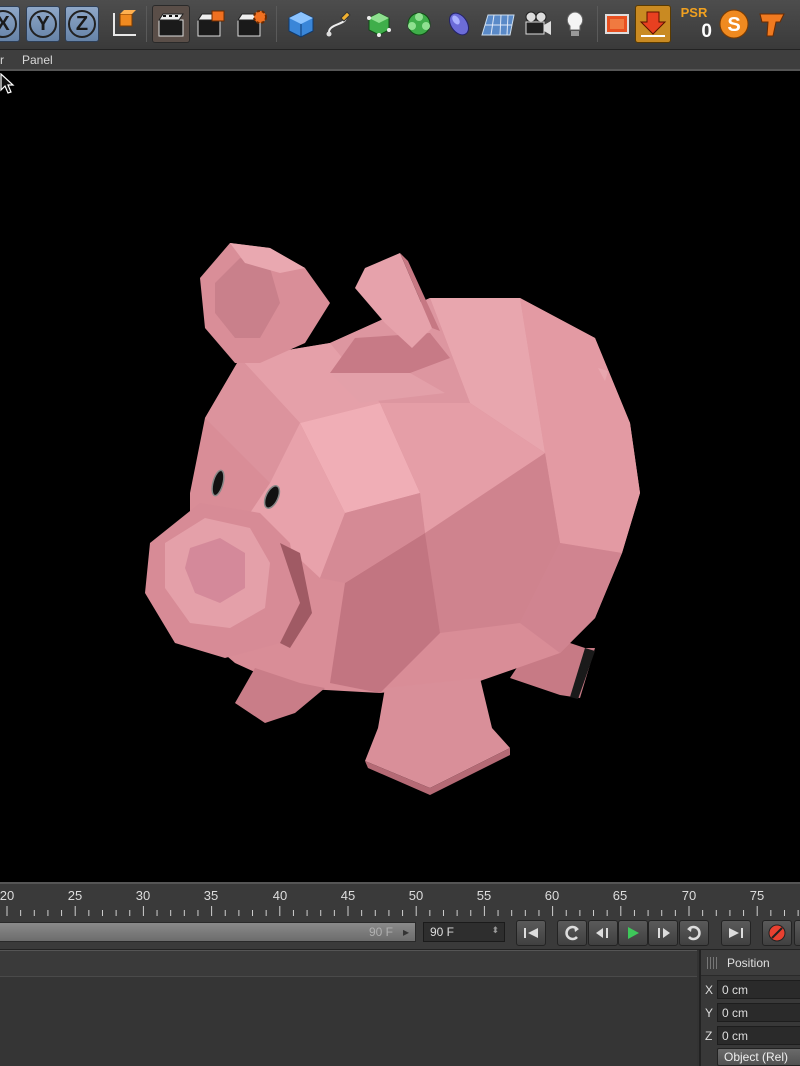 The width and height of the screenshot is (800, 1066). I want to click on next-key-button, so click(663, 933).